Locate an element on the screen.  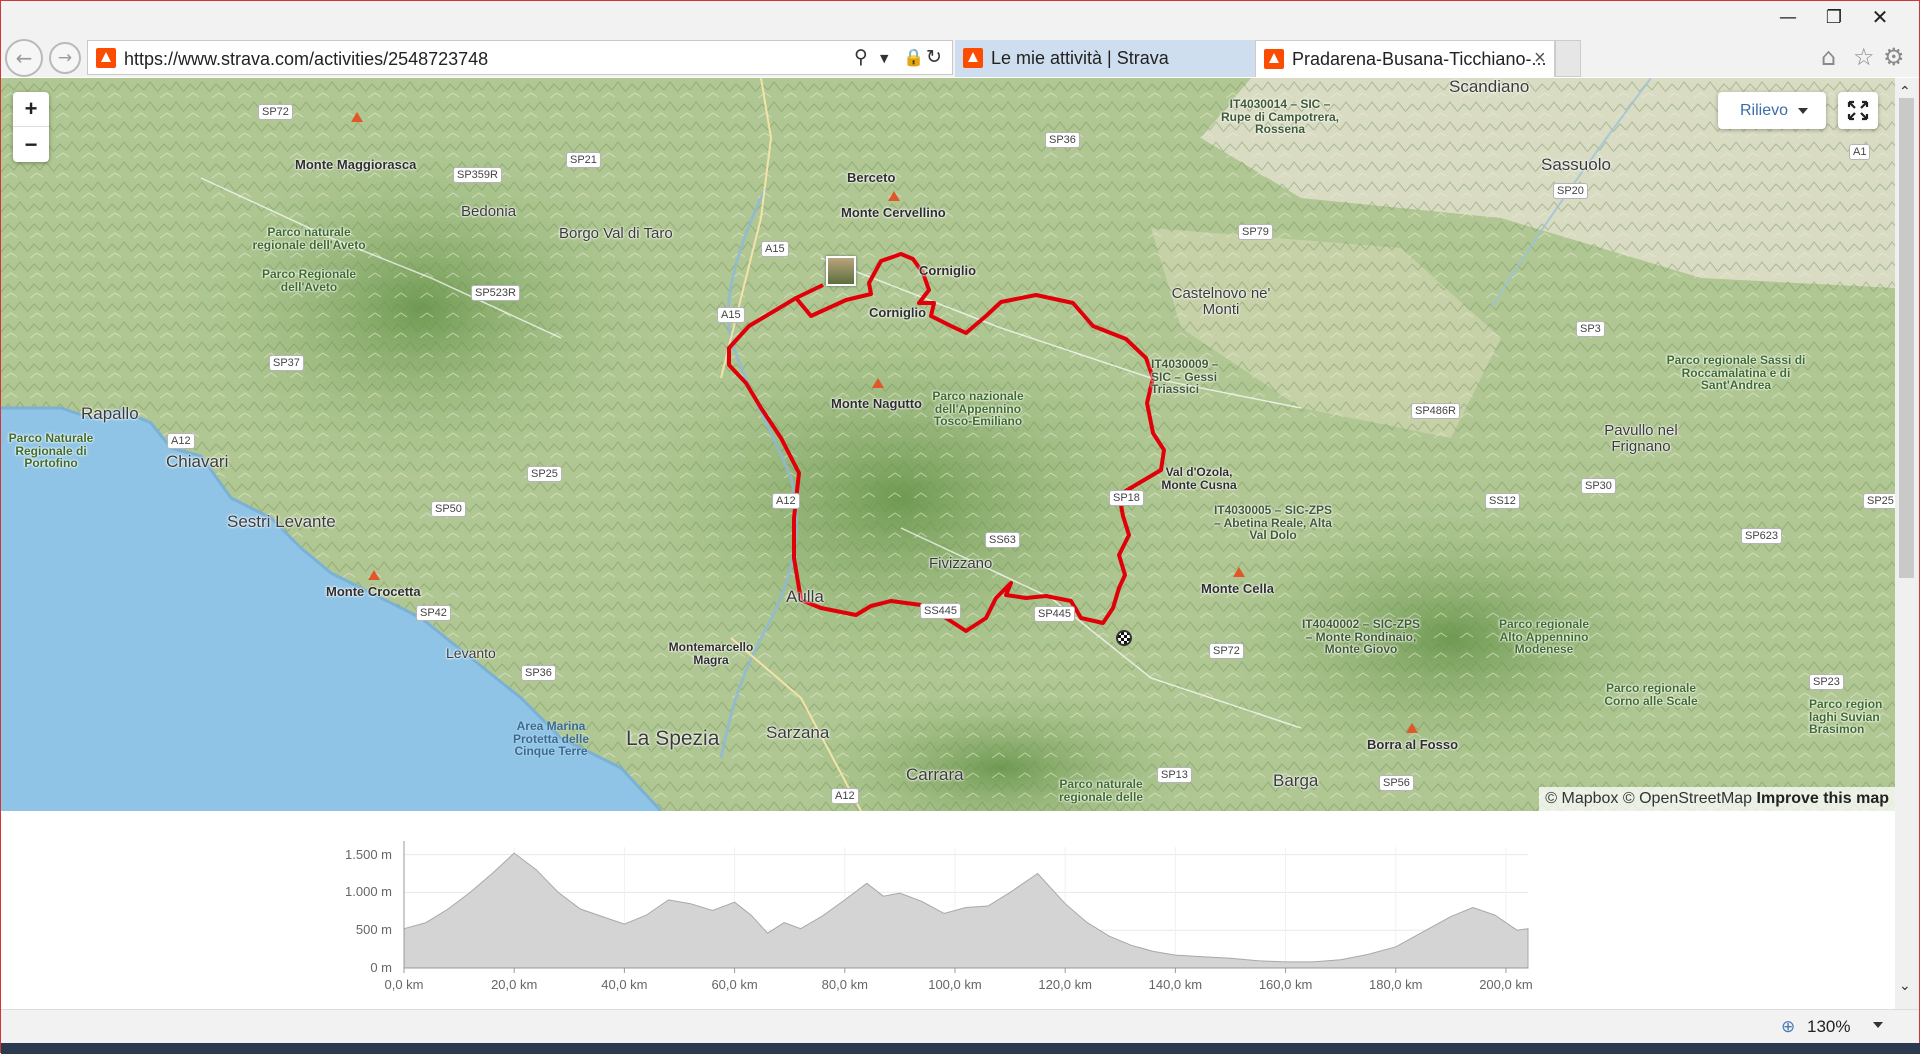
activity-photo-marker is located at coordinates (841, 271).